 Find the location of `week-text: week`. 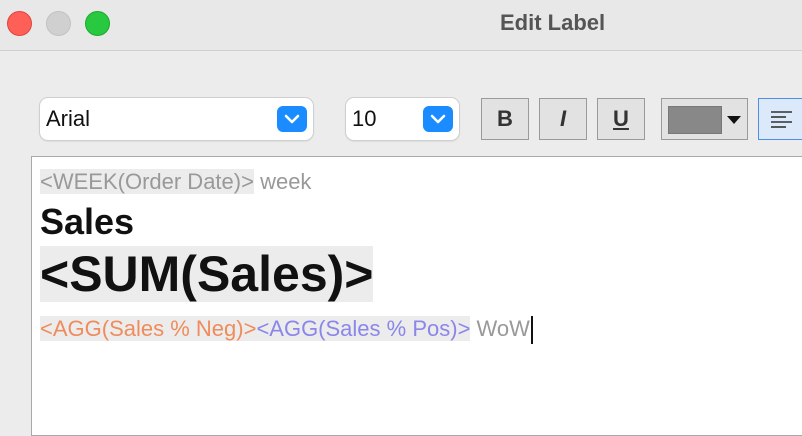

week-text: week is located at coordinates (282, 181).